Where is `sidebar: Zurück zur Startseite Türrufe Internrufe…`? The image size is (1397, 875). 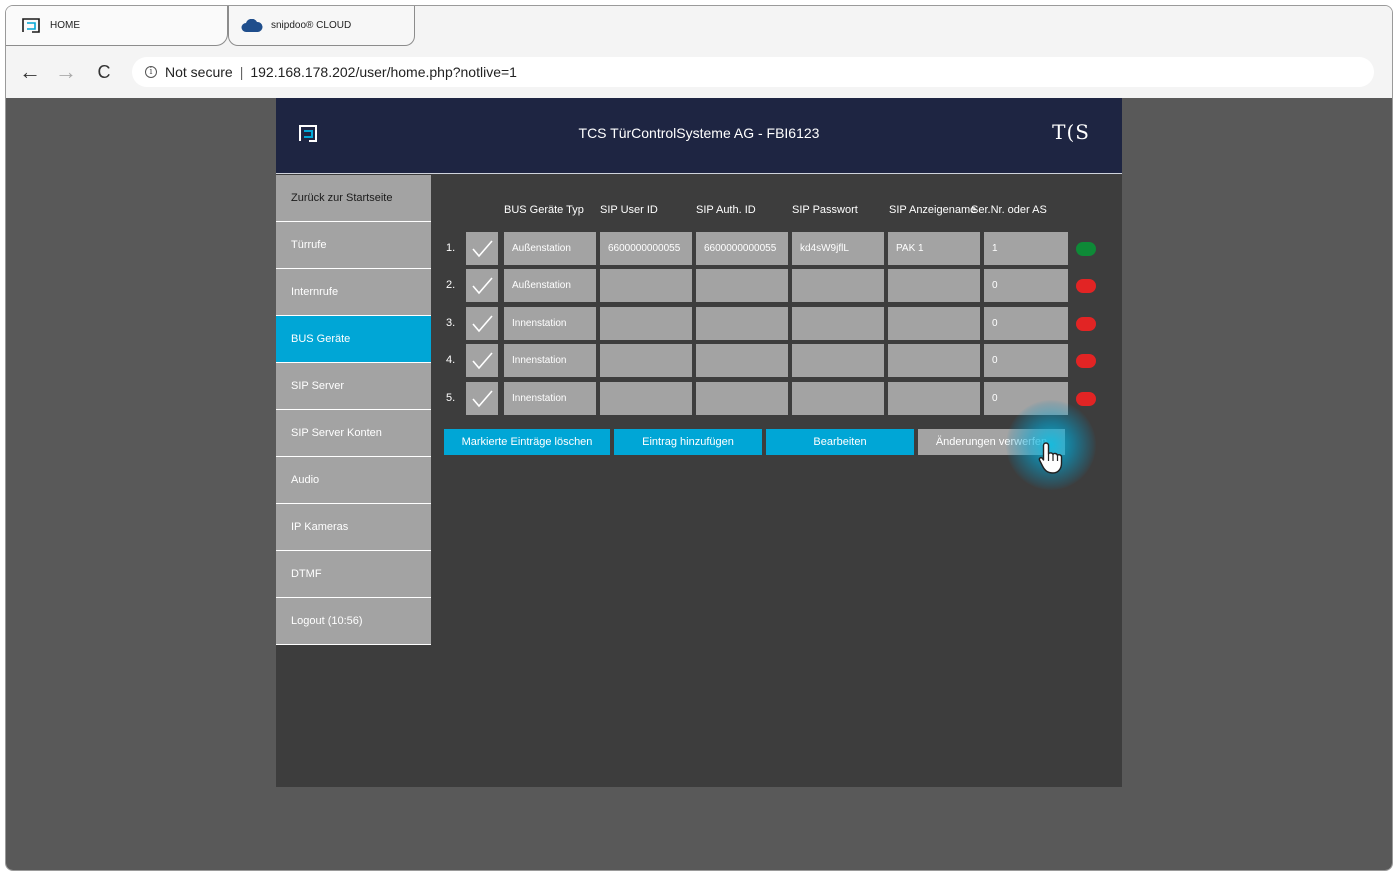
sidebar: Zurück zur Startseite Türrufe Internrufe… is located at coordinates (353, 410).